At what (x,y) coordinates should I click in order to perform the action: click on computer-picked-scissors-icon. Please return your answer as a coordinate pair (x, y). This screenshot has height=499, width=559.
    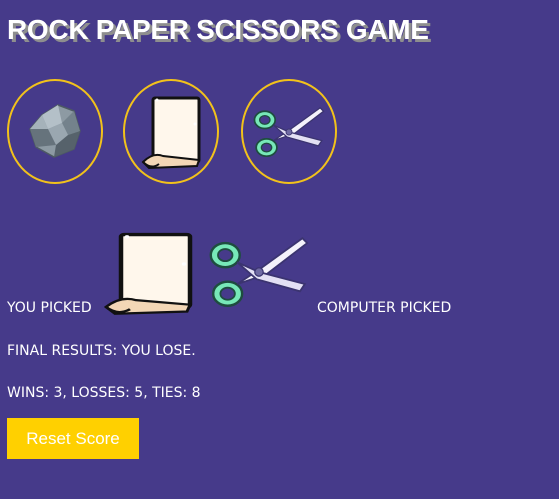
    Looking at the image, I should click on (259, 272).